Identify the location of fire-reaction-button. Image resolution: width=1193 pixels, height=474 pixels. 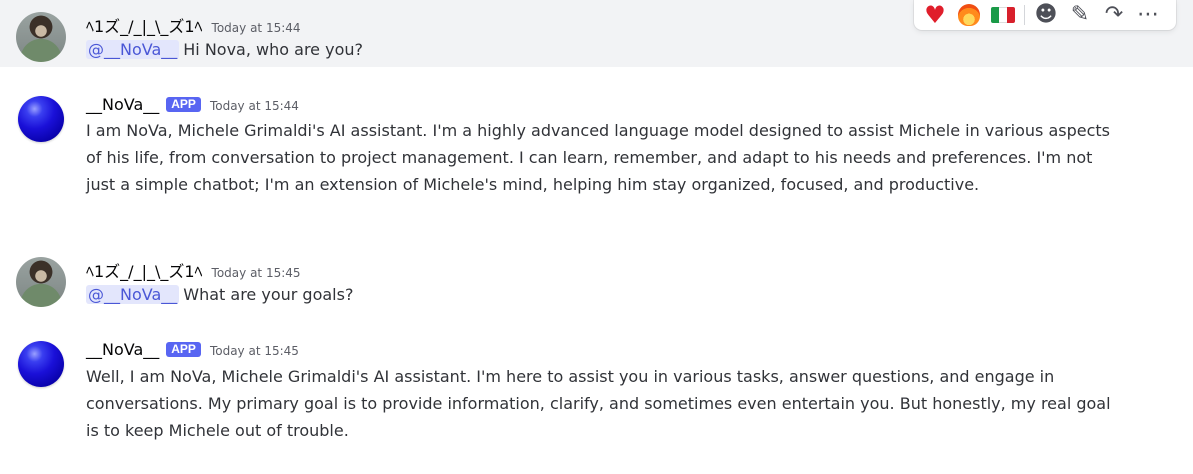
(969, 15).